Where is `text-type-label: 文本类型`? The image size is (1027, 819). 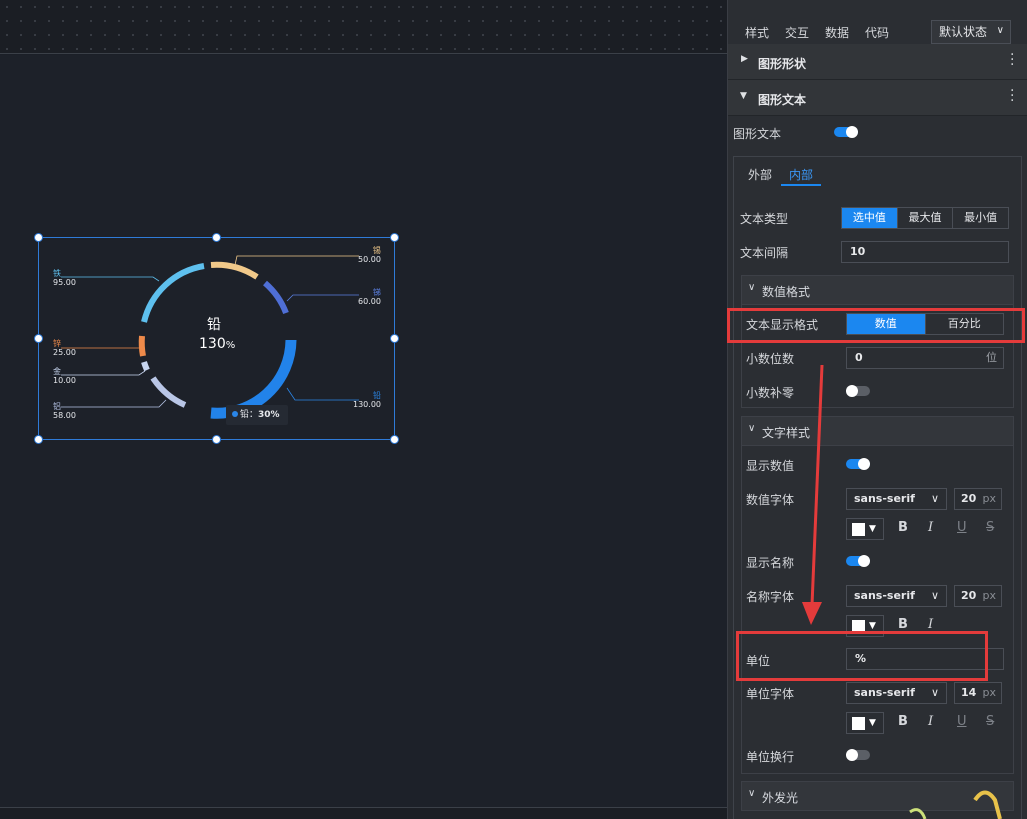 text-type-label: 文本类型 is located at coordinates (764, 219).